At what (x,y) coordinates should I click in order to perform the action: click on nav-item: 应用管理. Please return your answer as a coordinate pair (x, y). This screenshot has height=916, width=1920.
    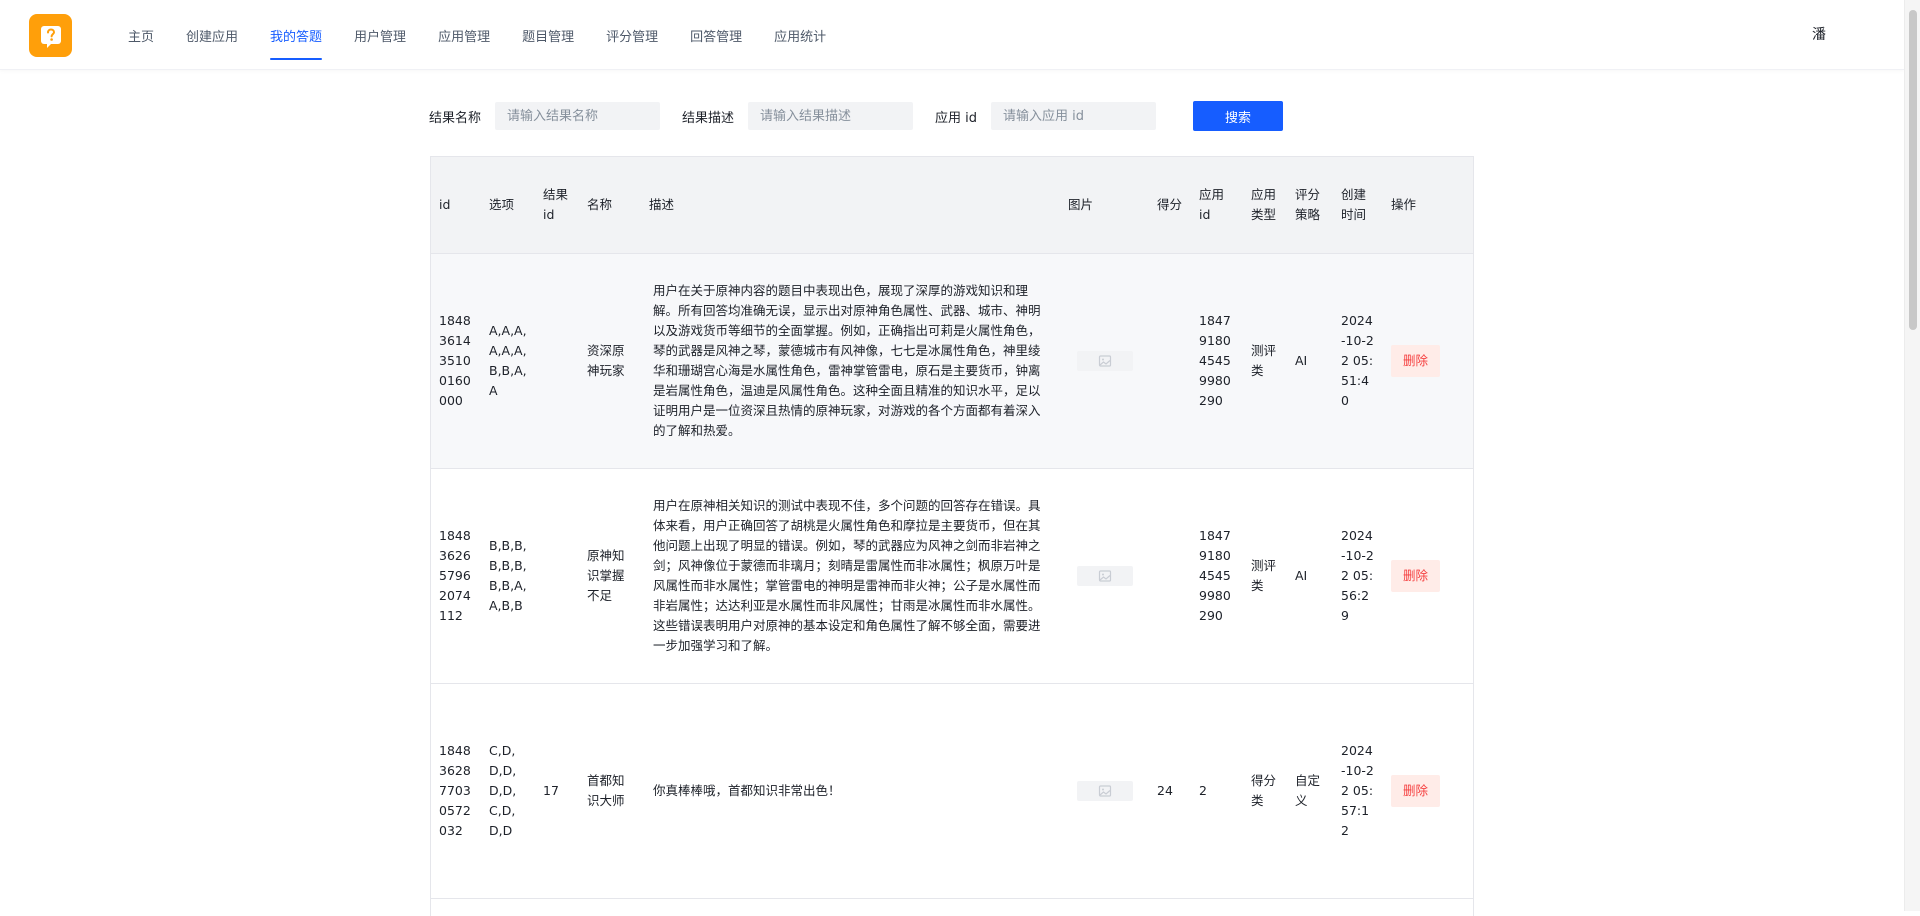
    Looking at the image, I should click on (464, 35).